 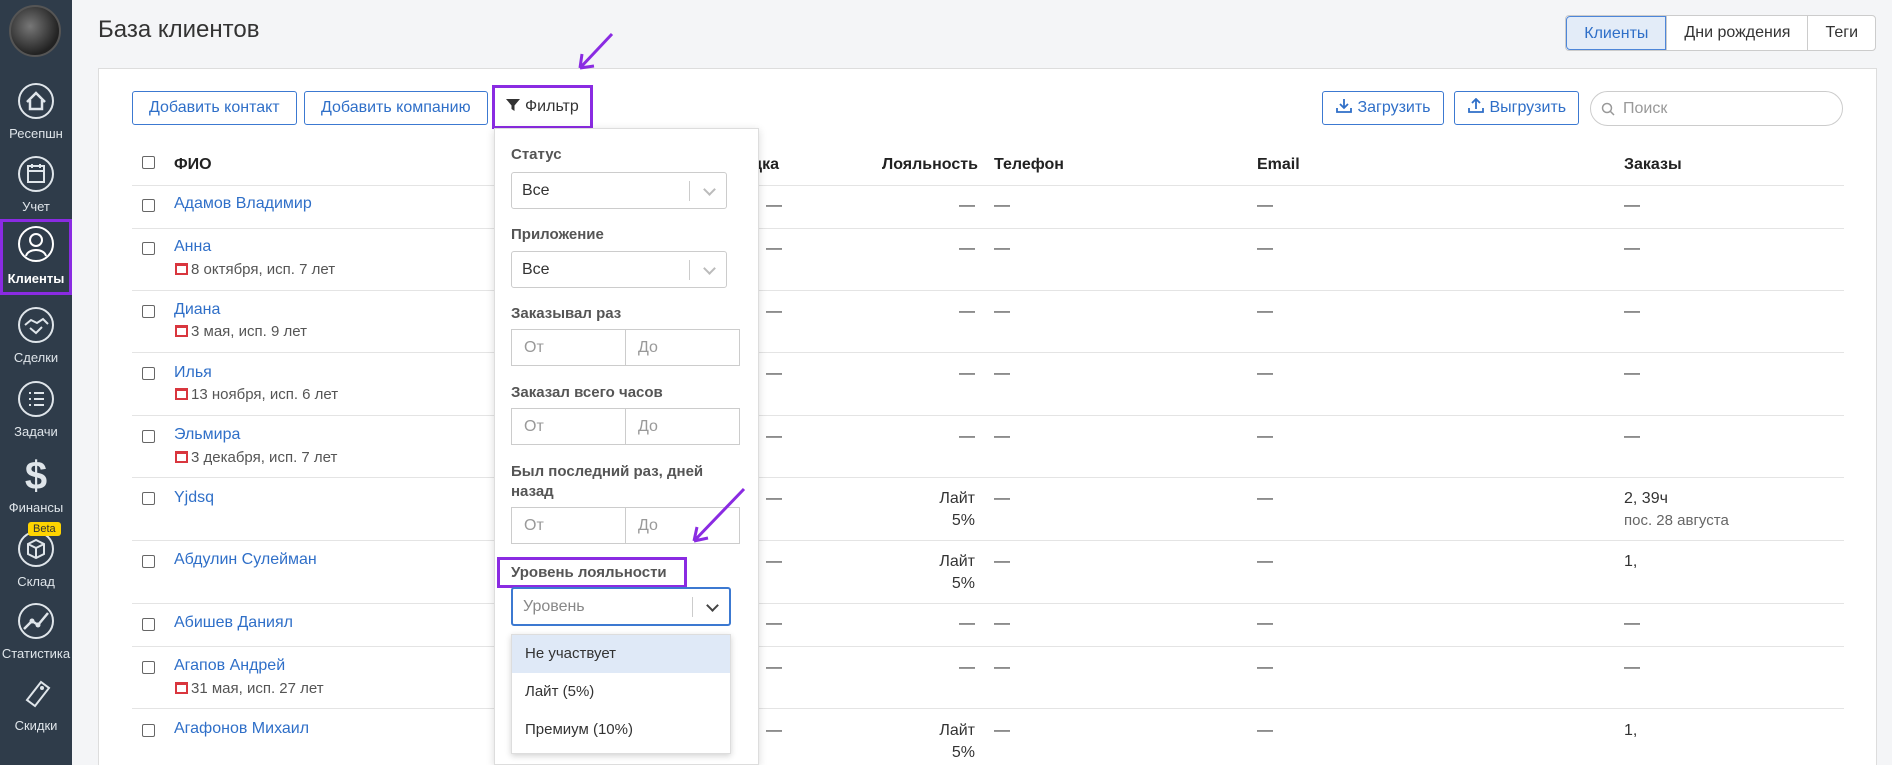 What do you see at coordinates (214, 108) in the screenshot?
I see `add-contact-button: Добавить контакт` at bounding box center [214, 108].